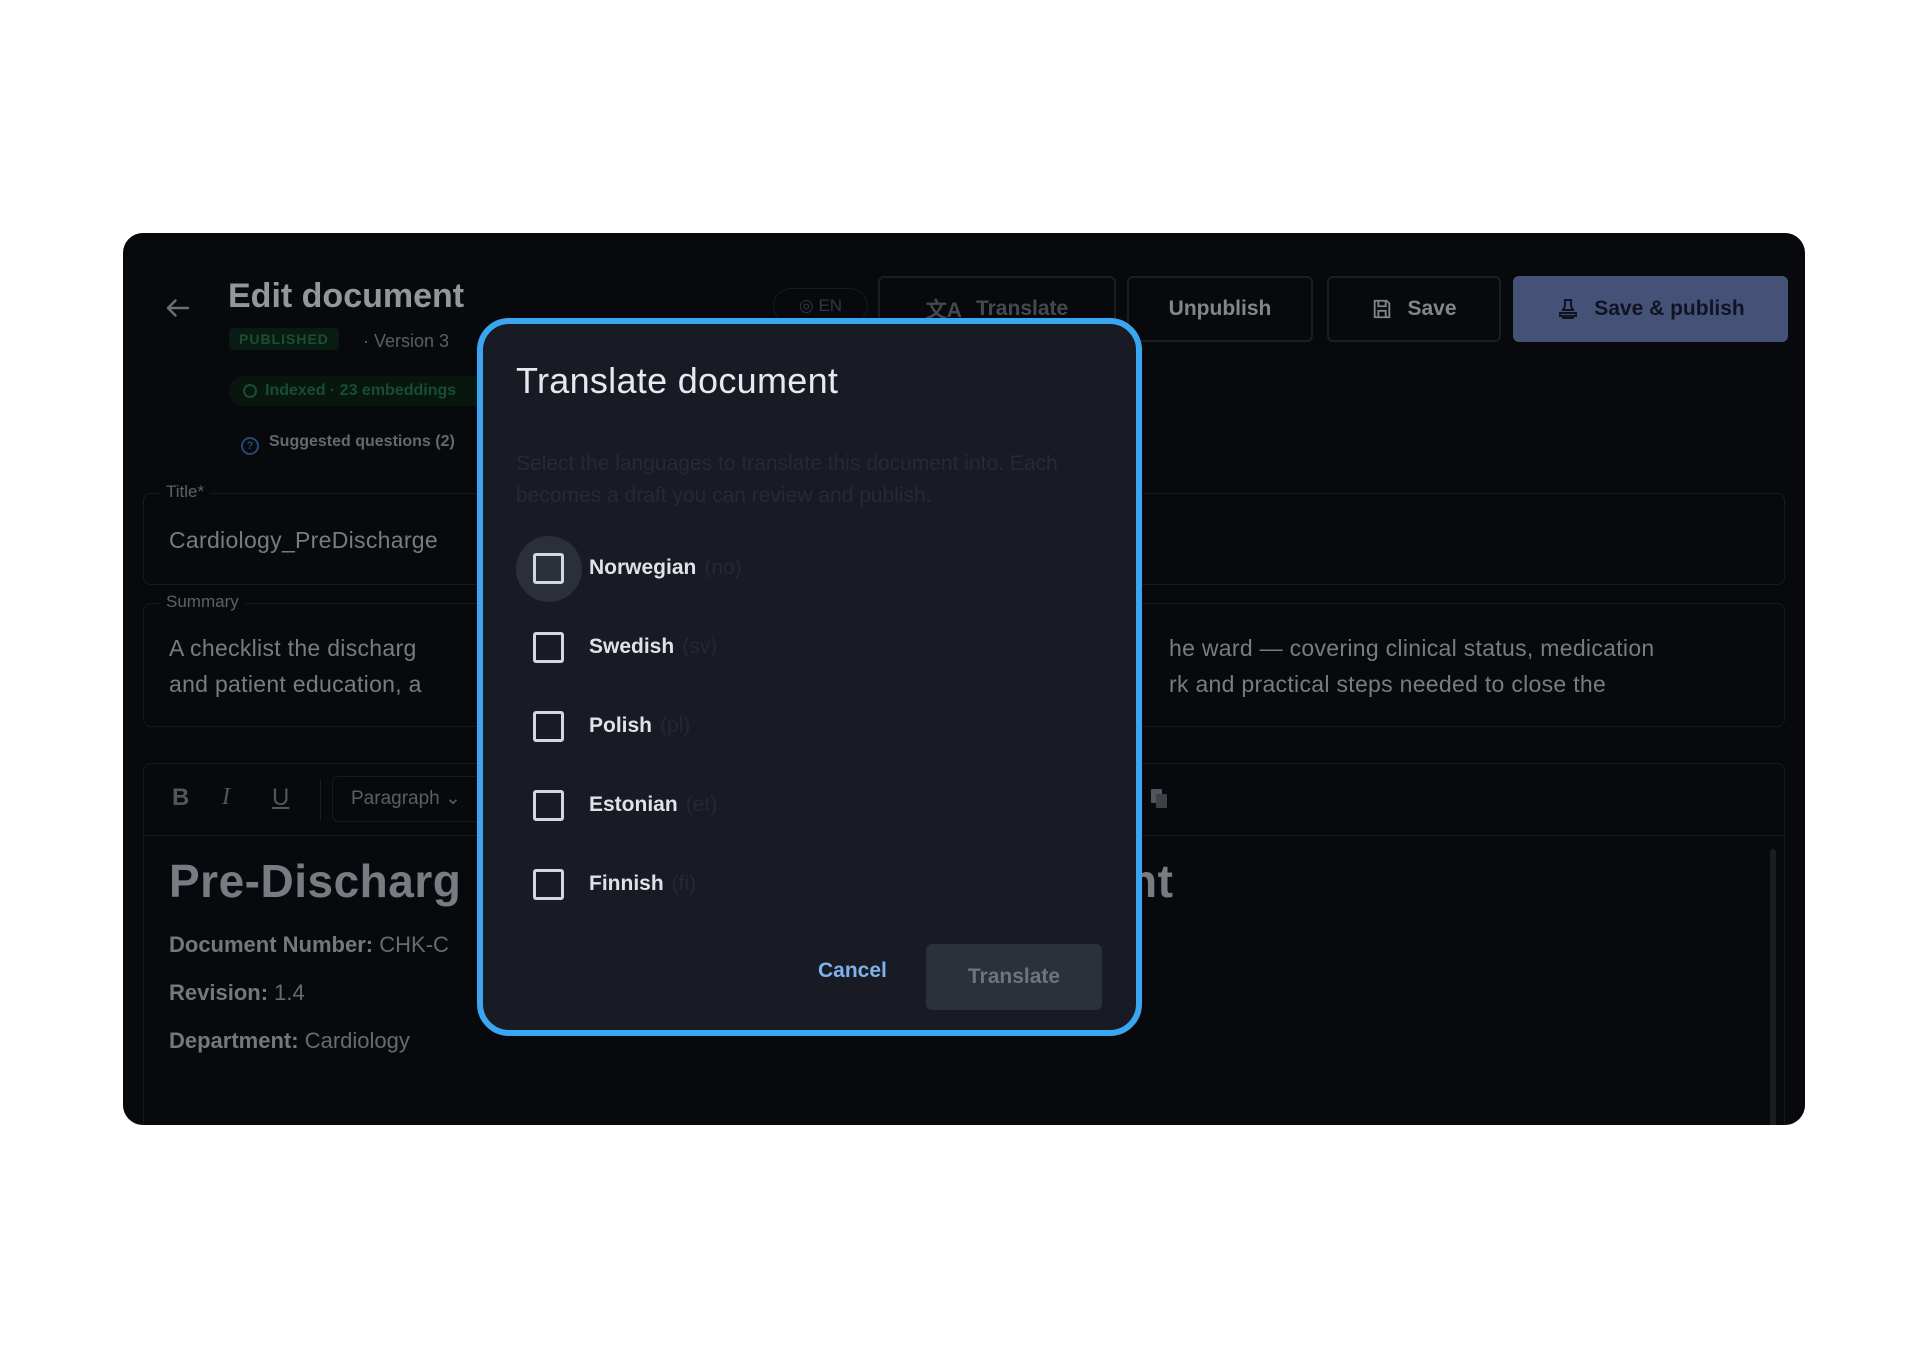 The image size is (1920, 1353). Describe the element at coordinates (766, 569) in the screenshot. I see `language-option-norwegian: Norwegian (no)` at that location.